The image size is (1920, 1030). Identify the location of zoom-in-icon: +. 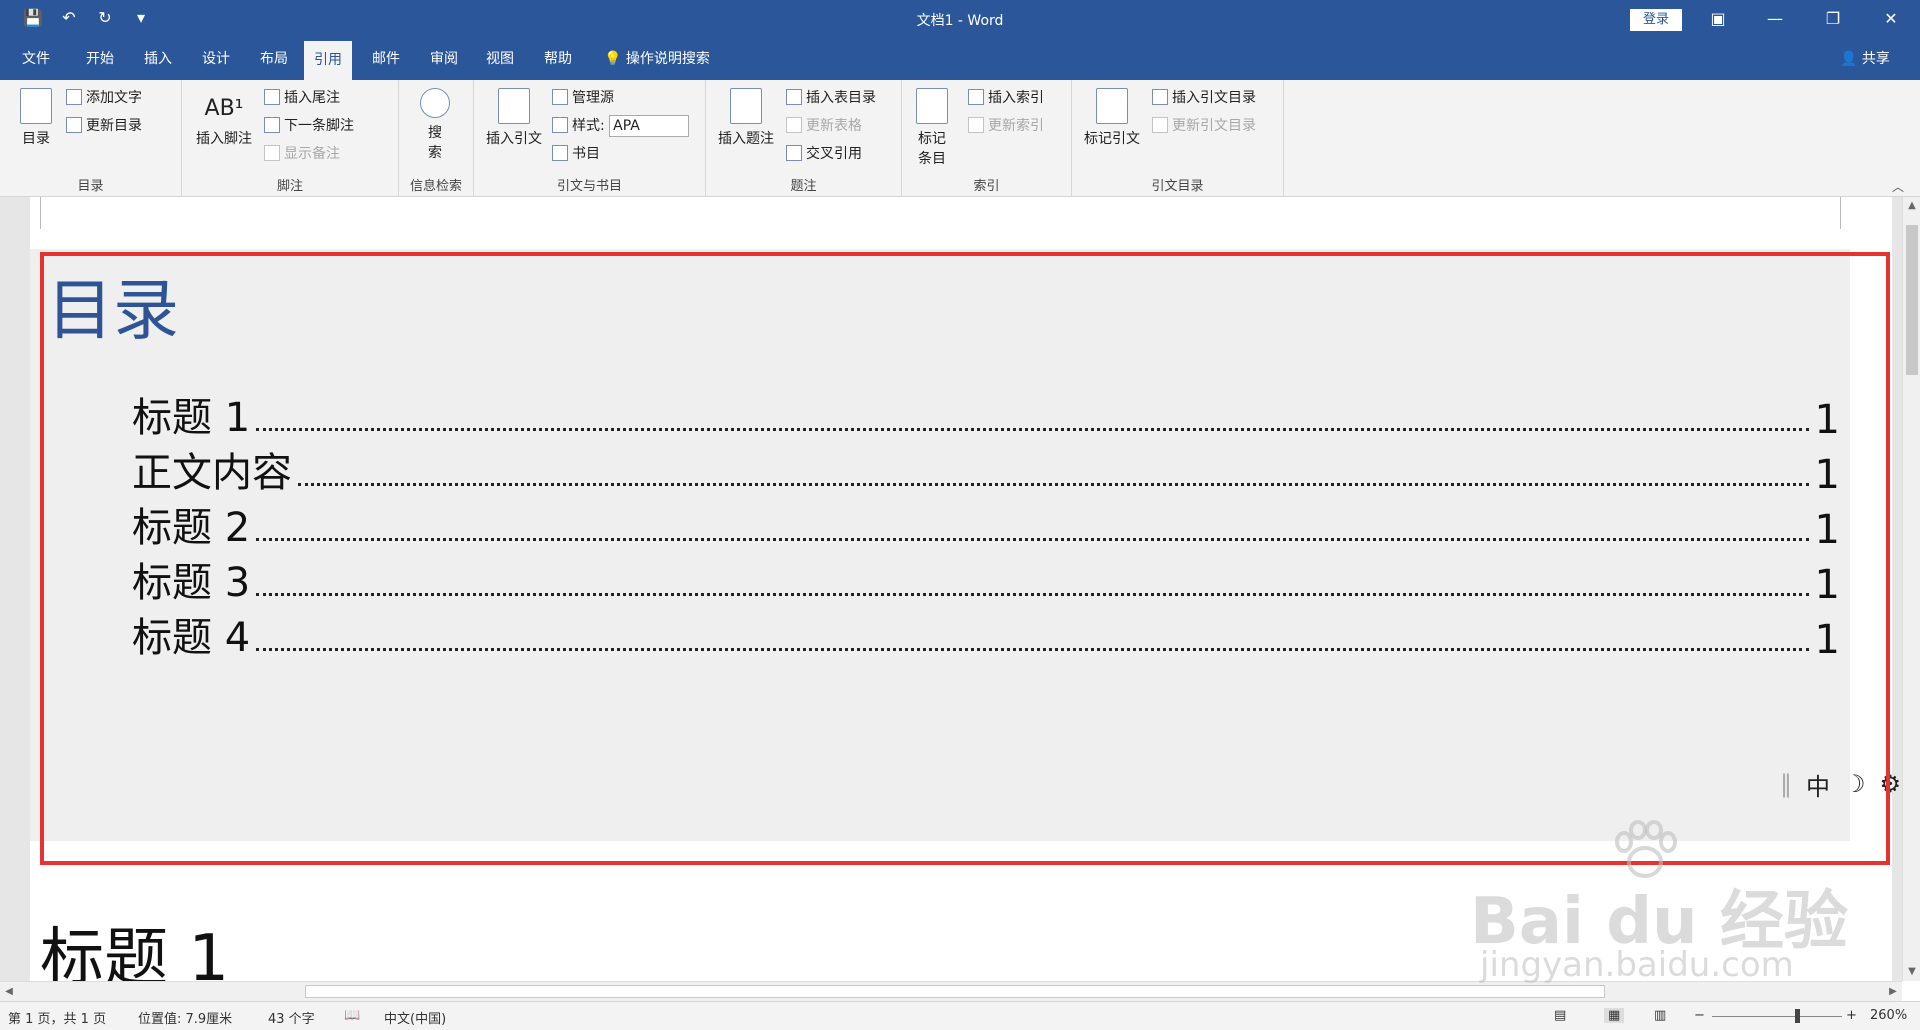
(1851, 1015).